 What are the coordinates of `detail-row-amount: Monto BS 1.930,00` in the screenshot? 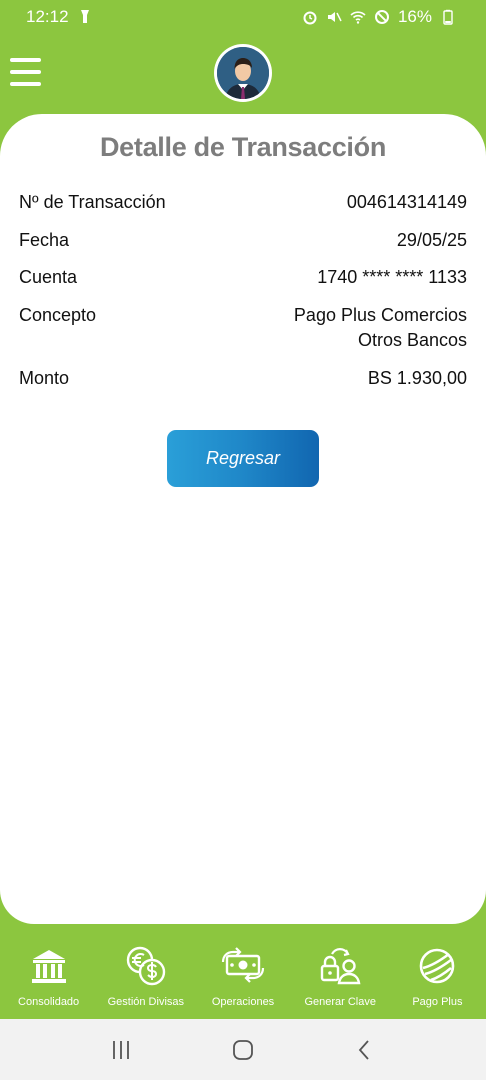 It's located at (243, 378).